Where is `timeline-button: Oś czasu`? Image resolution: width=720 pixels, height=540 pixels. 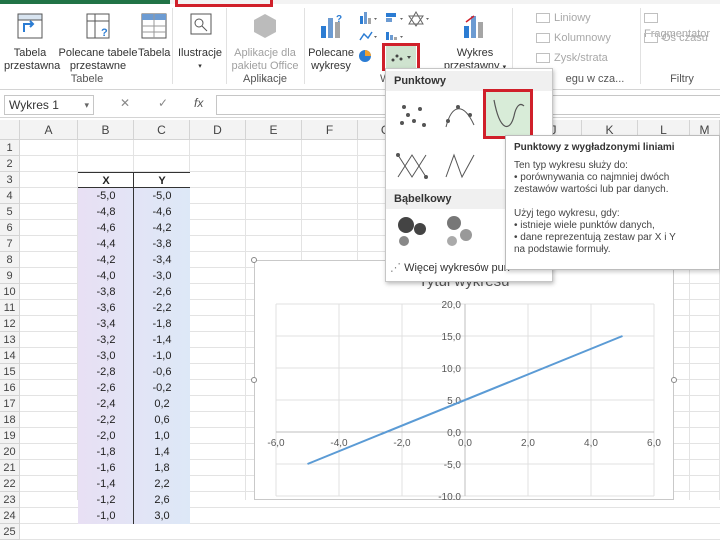 timeline-button: Oś czasu is located at coordinates (676, 38).